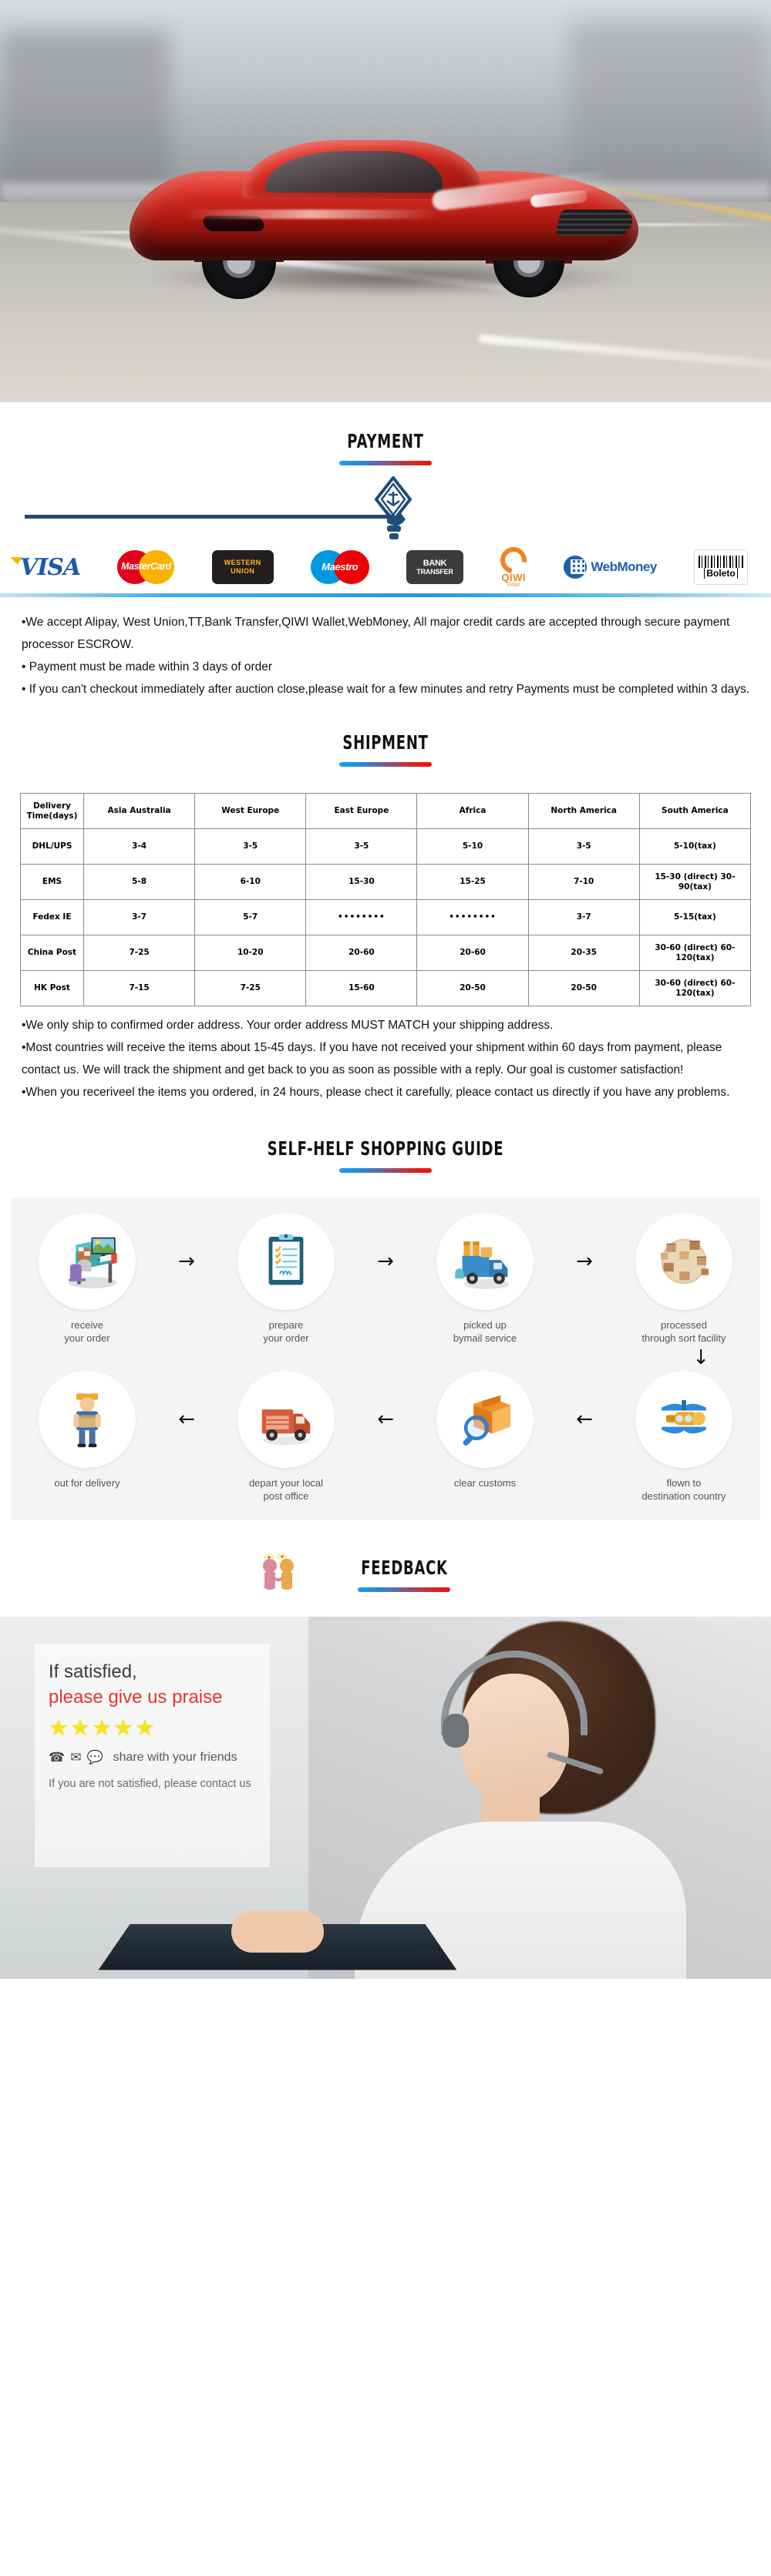 This screenshot has height=2576, width=771. What do you see at coordinates (385, 742) in the screenshot?
I see `shipment-title: SHIPMENT` at bounding box center [385, 742].